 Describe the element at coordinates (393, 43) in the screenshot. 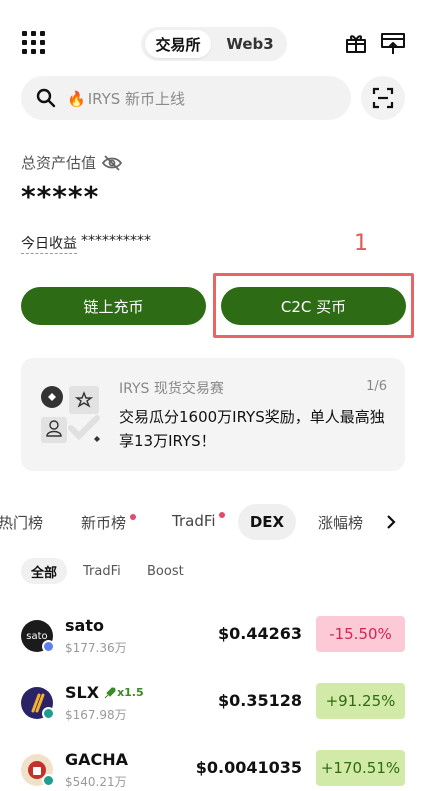

I see `card-upload-icon` at that location.